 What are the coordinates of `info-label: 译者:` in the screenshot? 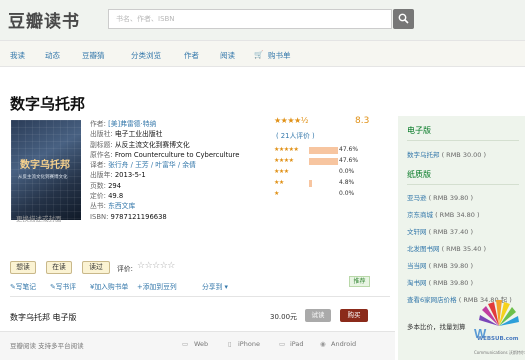 It's located at (98, 165).